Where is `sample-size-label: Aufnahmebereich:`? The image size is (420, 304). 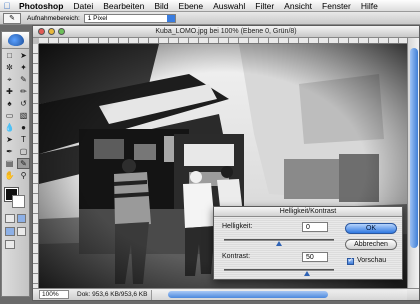 sample-size-label: Aufnahmebereich: is located at coordinates (53, 18).